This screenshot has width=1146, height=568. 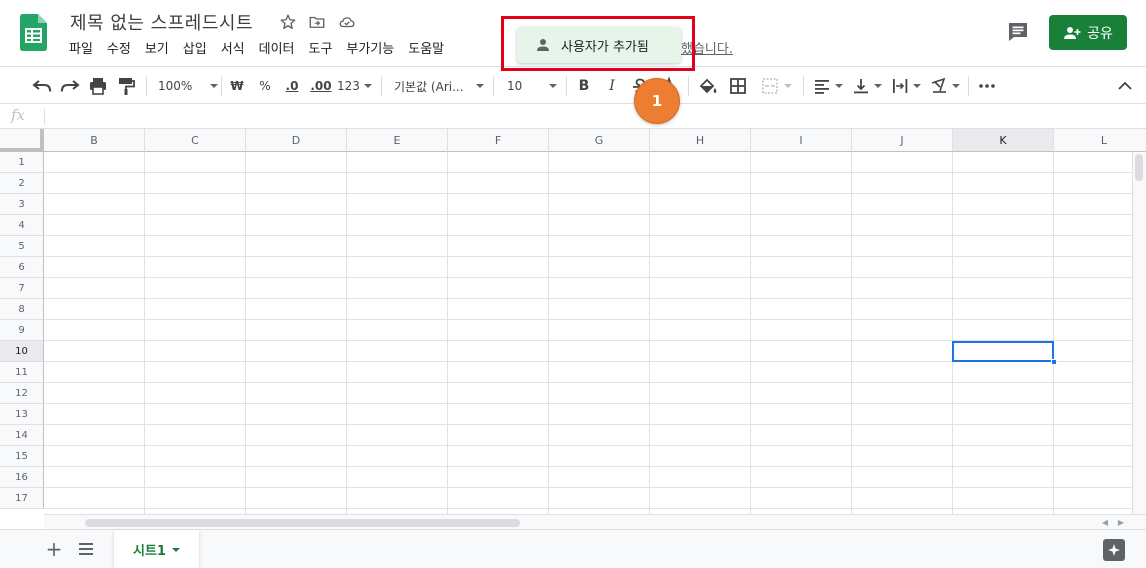 I want to click on undo-icon, so click(x=42, y=86).